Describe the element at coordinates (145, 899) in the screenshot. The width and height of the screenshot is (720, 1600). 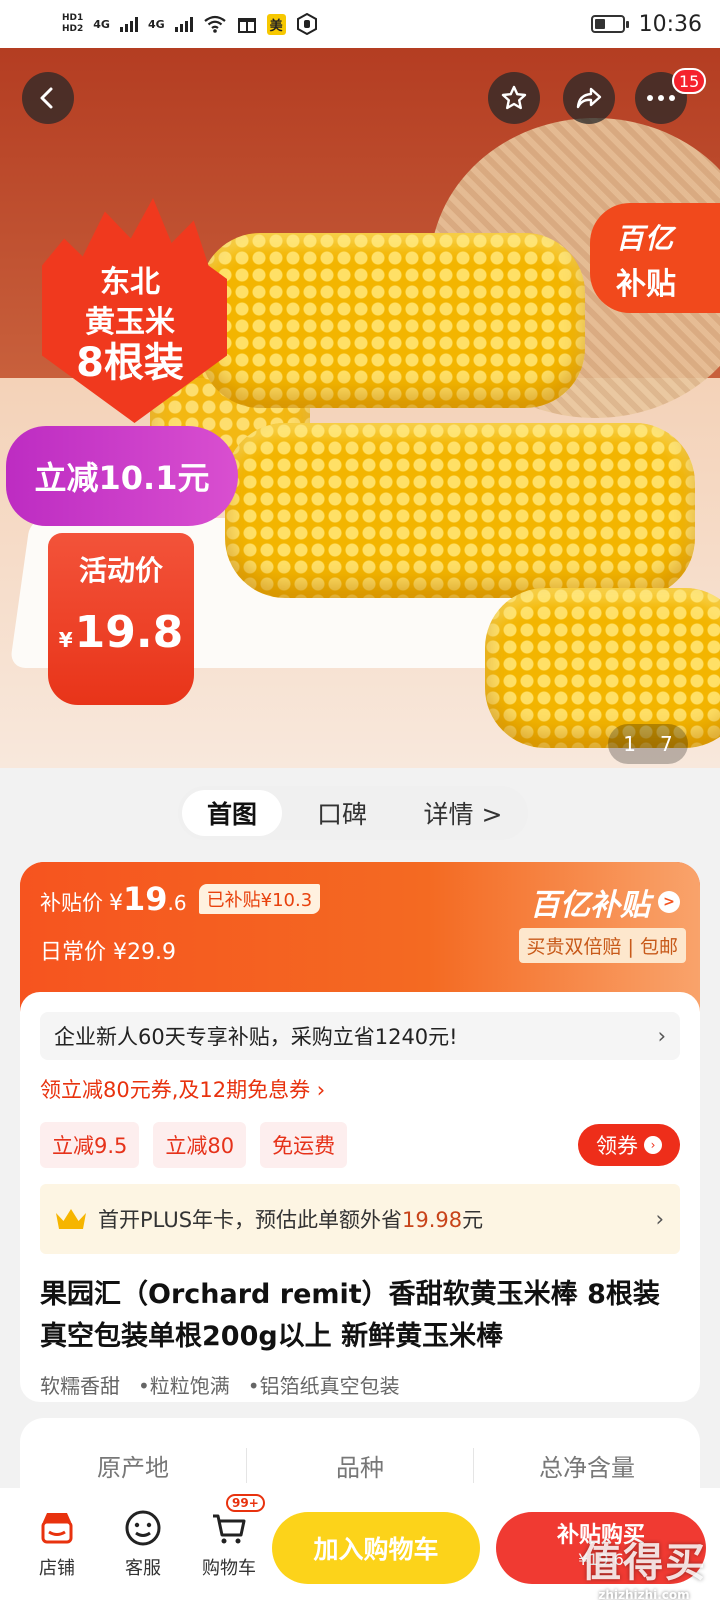
I see `subsidy-price-integer: 19` at that location.